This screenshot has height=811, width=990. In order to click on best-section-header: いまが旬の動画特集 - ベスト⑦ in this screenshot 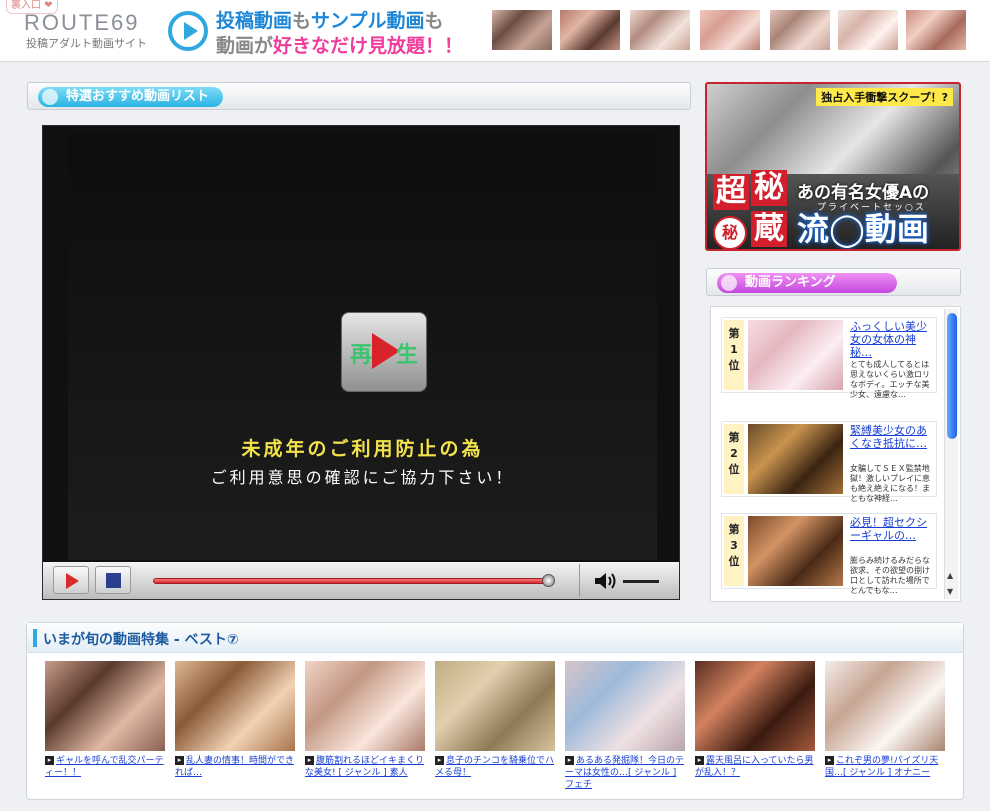, I will do `click(495, 638)`.